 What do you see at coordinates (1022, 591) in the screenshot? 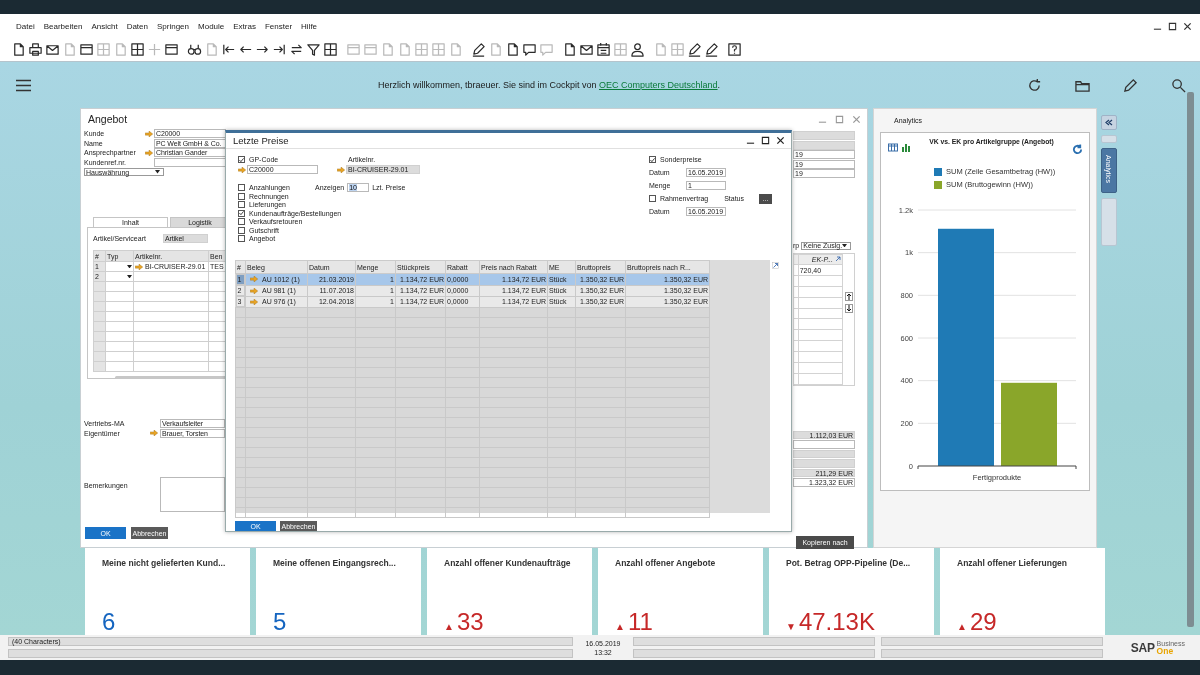
I see `kpi-card: Anzahl offener Lieferungen ▲29` at bounding box center [1022, 591].